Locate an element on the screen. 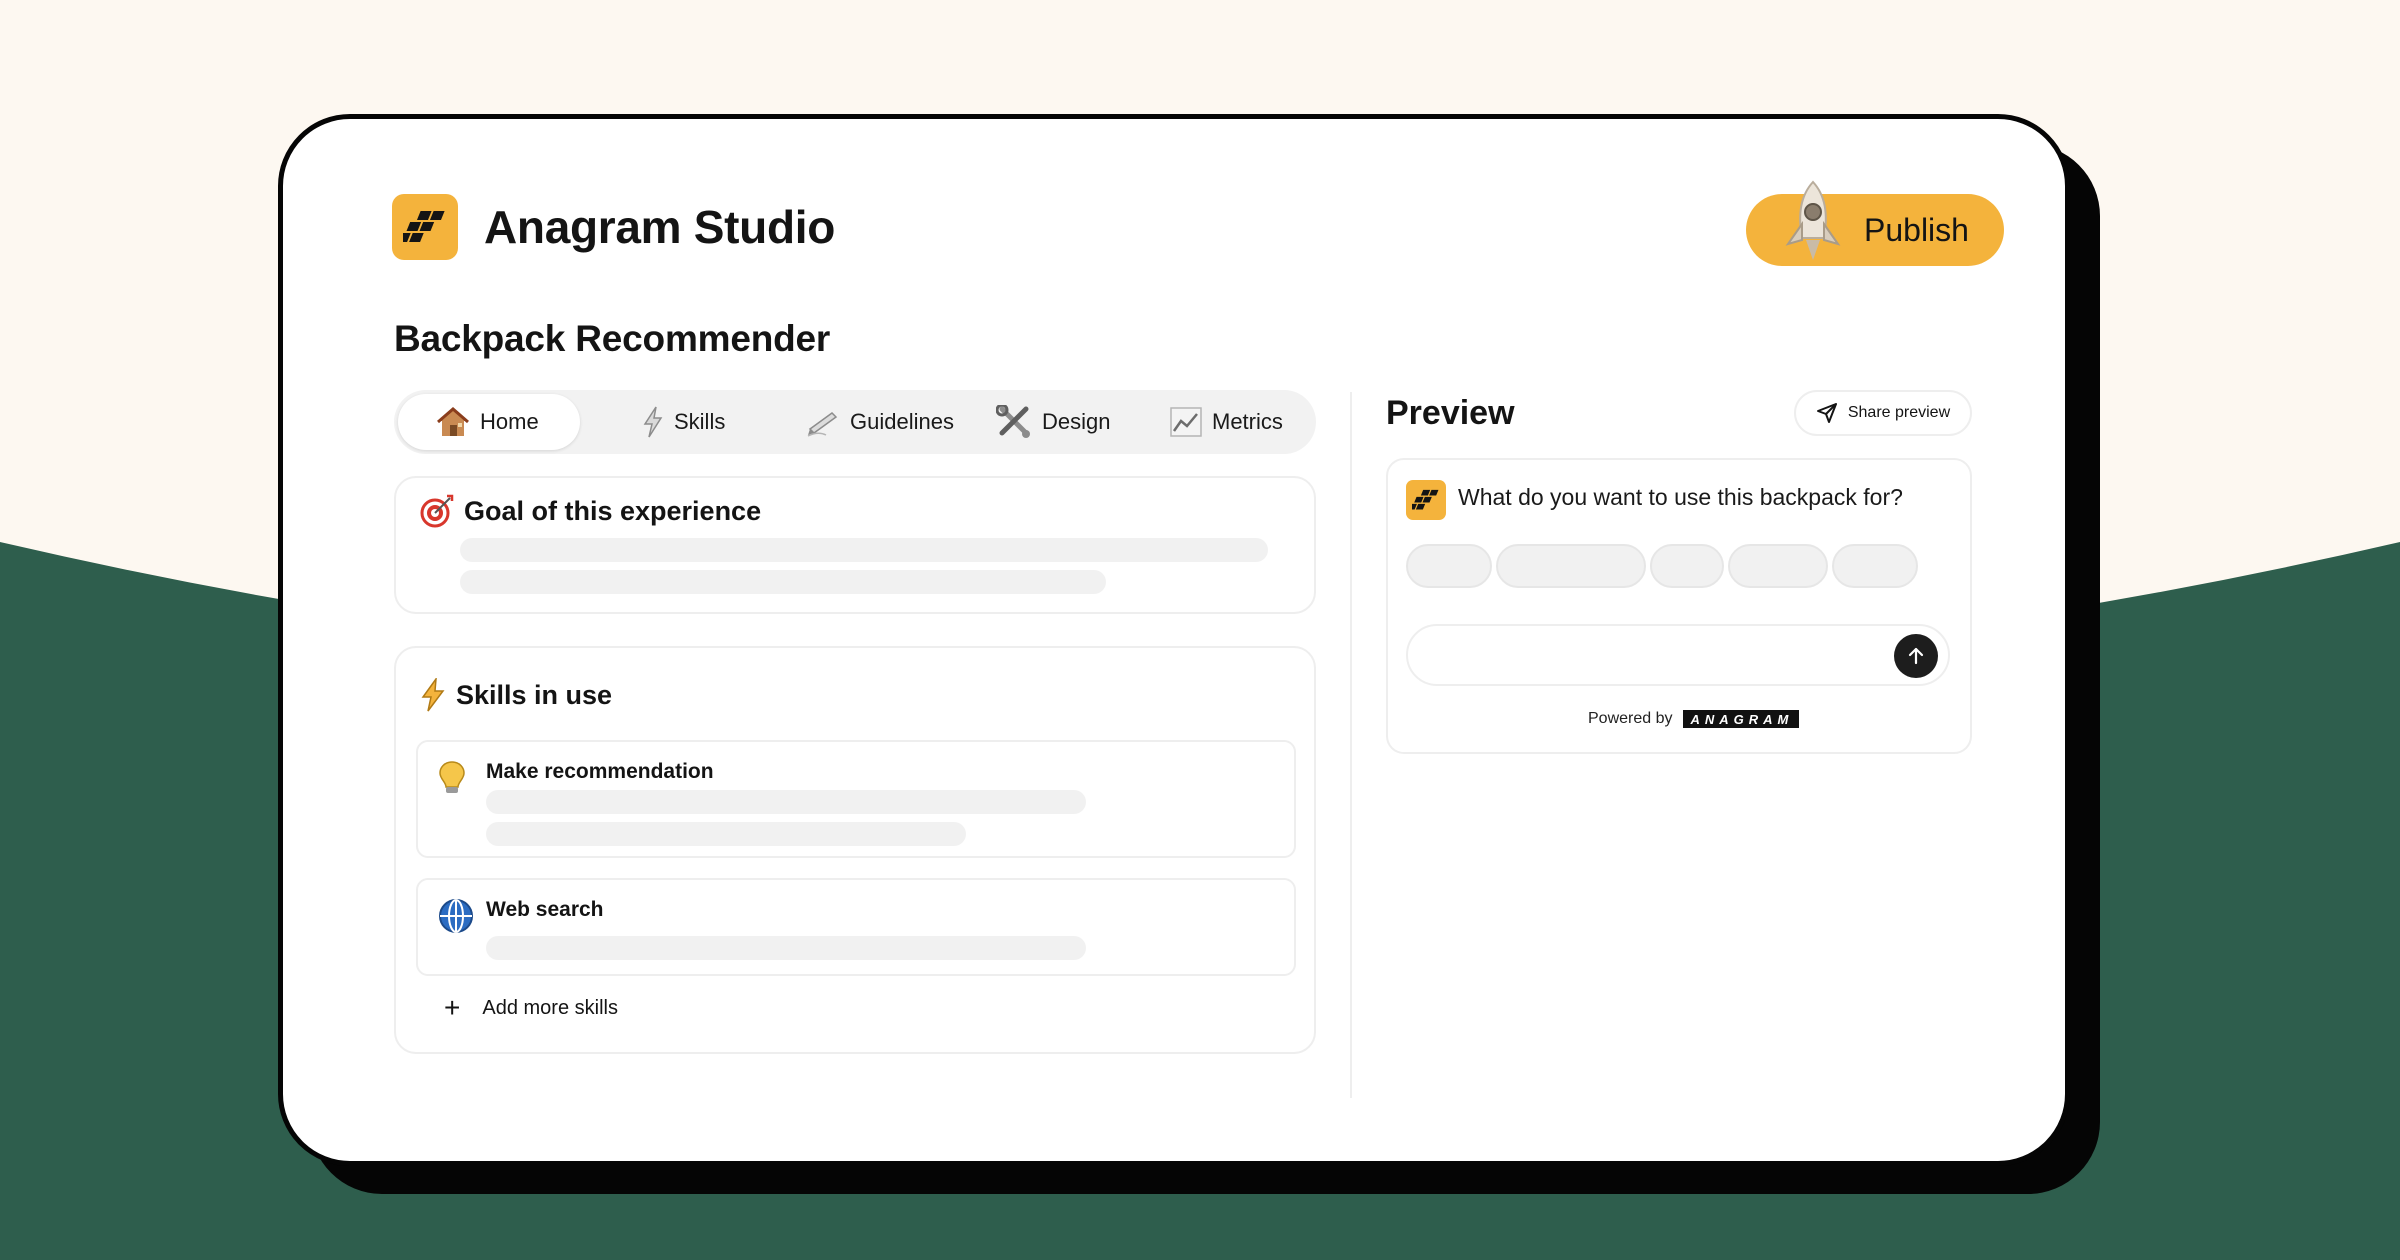 The height and width of the screenshot is (1260, 2400). skills-title: Skills in use is located at coordinates (516, 695).